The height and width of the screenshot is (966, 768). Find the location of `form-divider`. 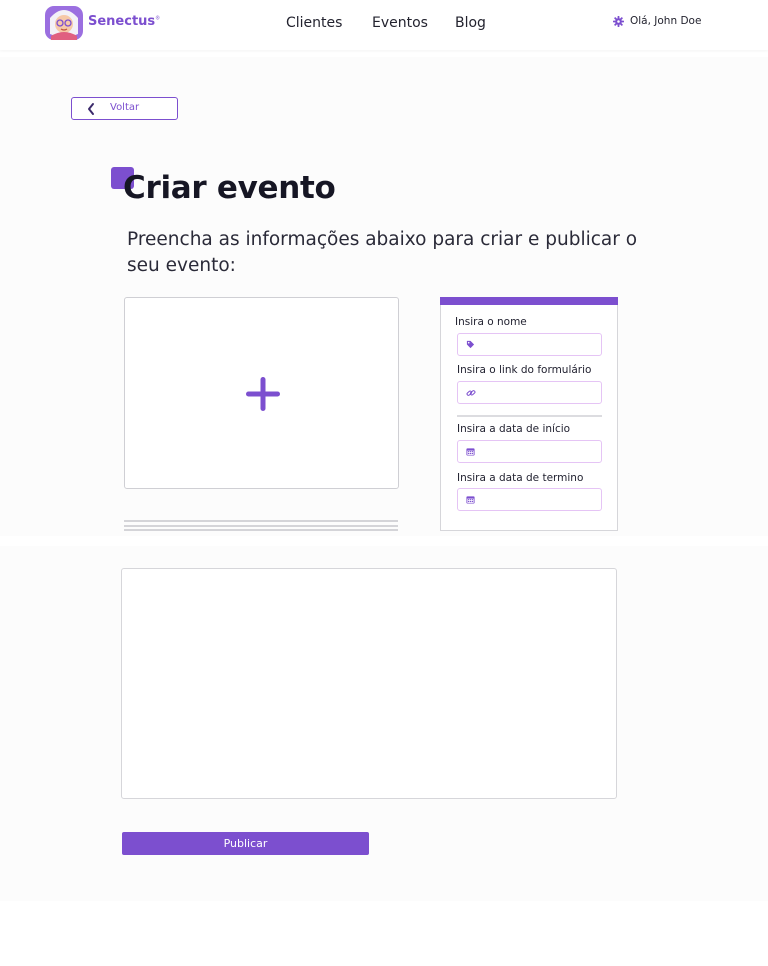

form-divider is located at coordinates (529, 416).